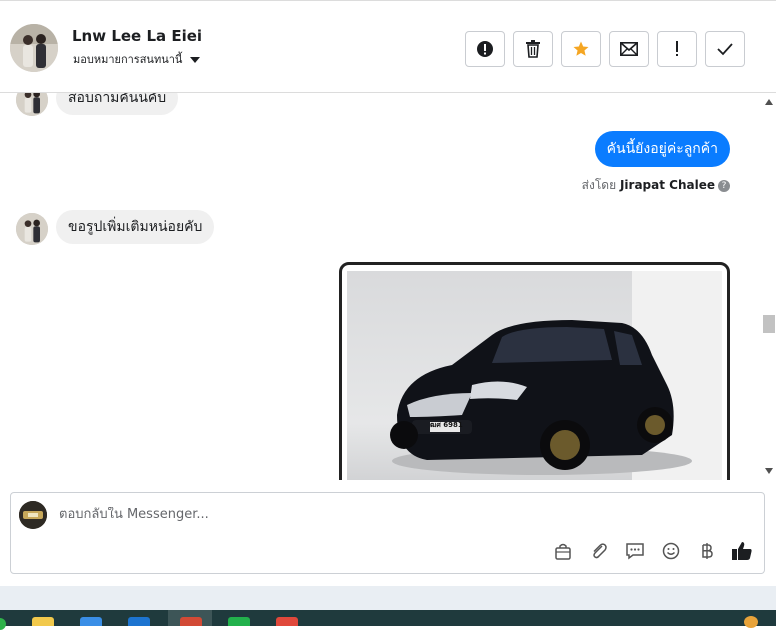 The height and width of the screenshot is (630, 776). I want to click on follow-up-button, so click(677, 49).